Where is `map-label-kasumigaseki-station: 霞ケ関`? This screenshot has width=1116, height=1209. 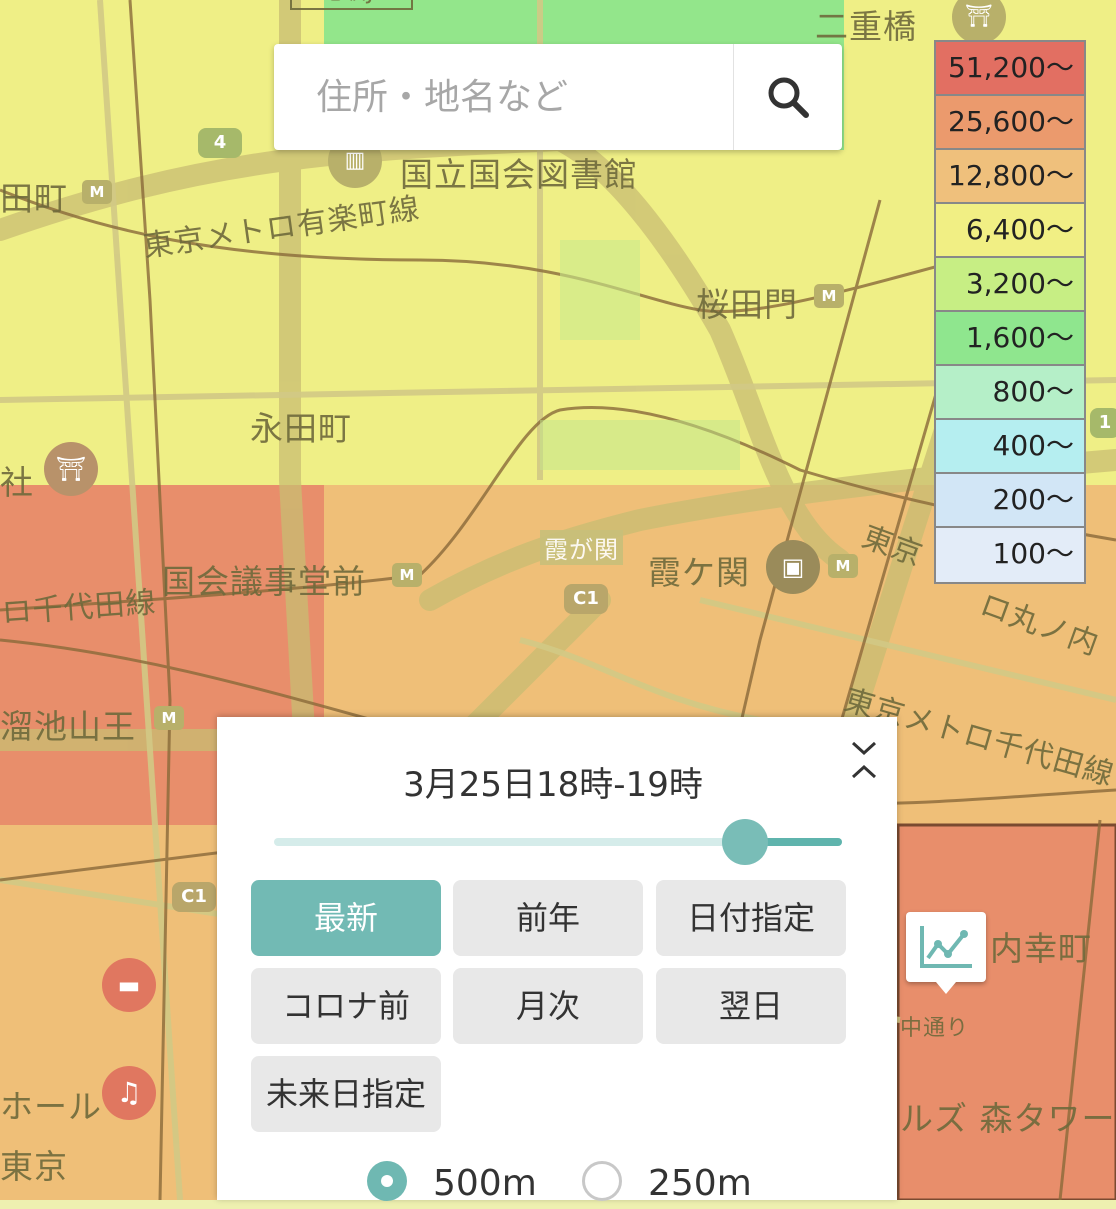 map-label-kasumigaseki-station: 霞ケ関 is located at coordinates (699, 572).